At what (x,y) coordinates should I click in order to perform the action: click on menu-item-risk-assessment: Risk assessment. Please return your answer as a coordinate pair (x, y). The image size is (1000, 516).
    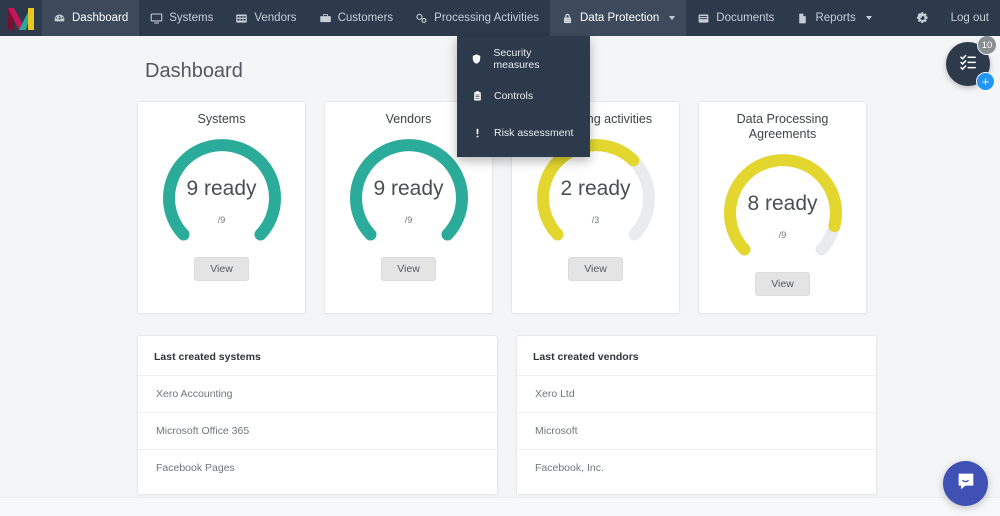
    Looking at the image, I should click on (523, 132).